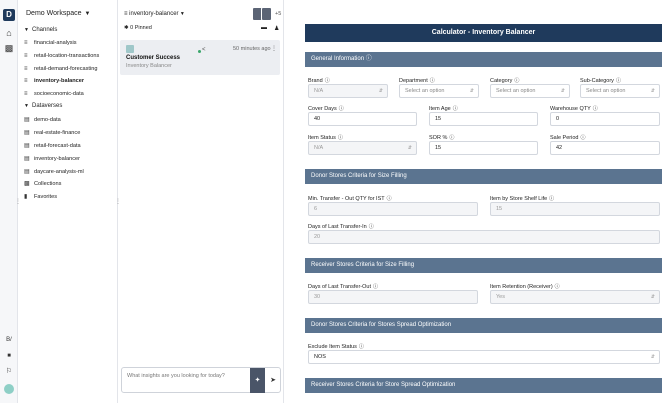 The width and height of the screenshot is (672, 403). What do you see at coordinates (568, 138) in the screenshot?
I see `sale-period-label: Sale Period ⓘ` at bounding box center [568, 138].